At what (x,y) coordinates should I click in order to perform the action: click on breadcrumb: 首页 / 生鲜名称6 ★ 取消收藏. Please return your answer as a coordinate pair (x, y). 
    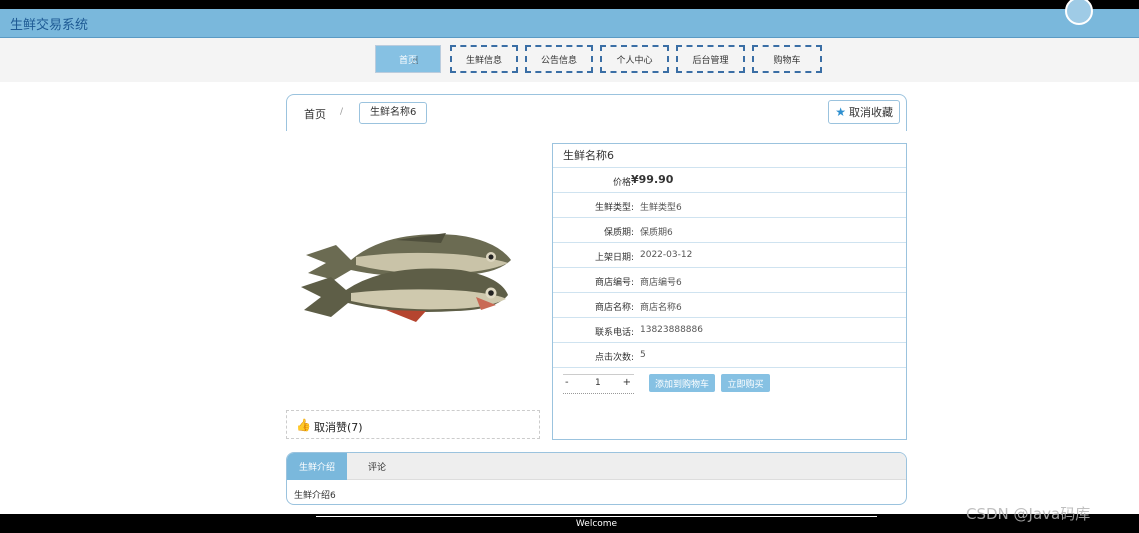
    Looking at the image, I should click on (596, 112).